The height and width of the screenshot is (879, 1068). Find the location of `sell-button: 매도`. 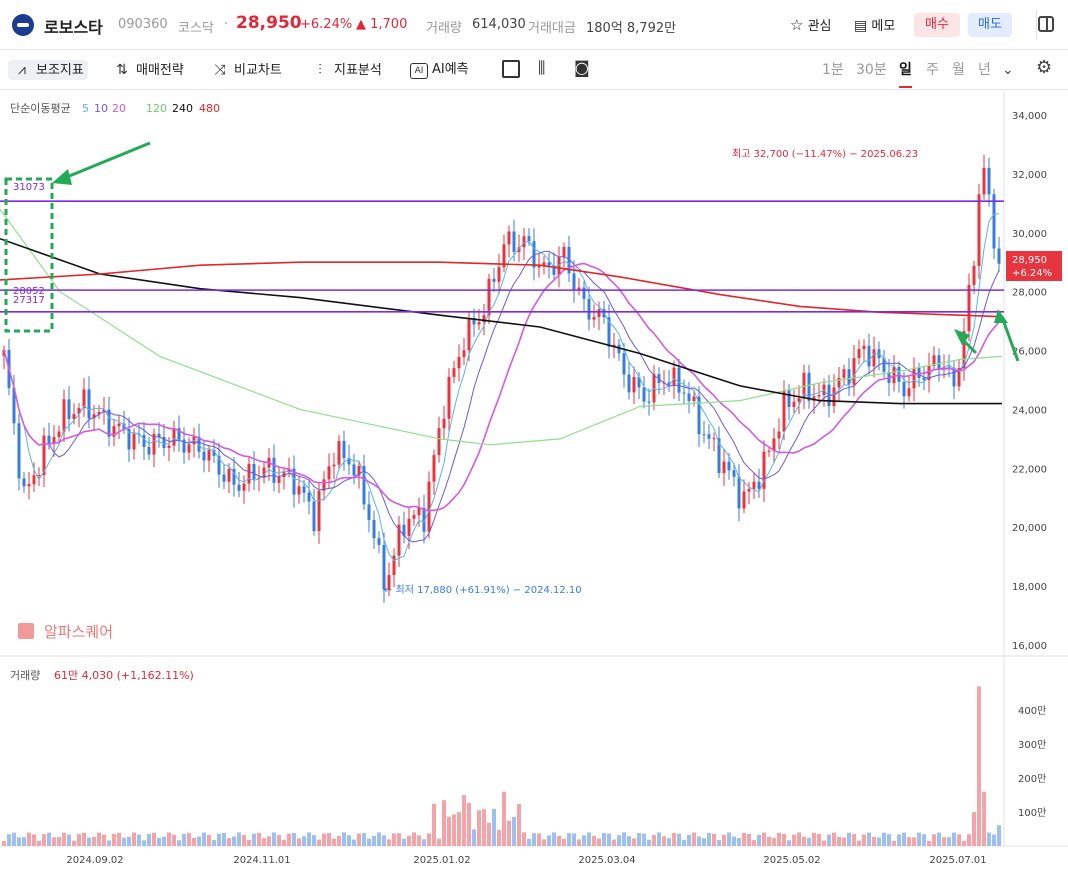

sell-button: 매도 is located at coordinates (990, 25).